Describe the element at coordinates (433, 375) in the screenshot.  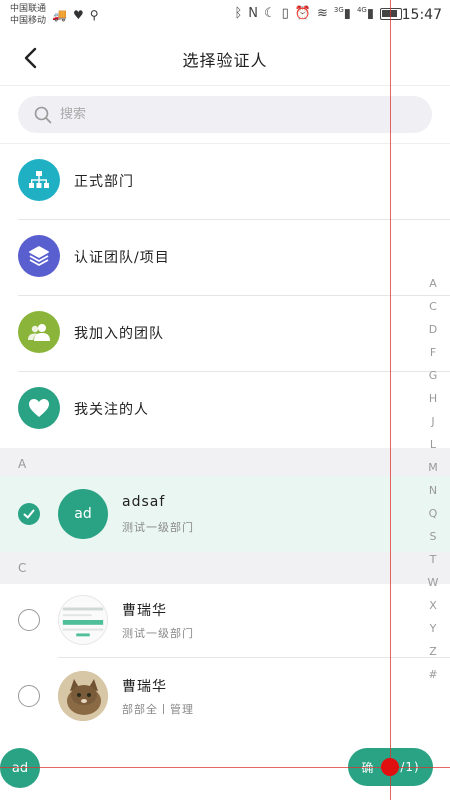
I see `index-letter: G` at that location.